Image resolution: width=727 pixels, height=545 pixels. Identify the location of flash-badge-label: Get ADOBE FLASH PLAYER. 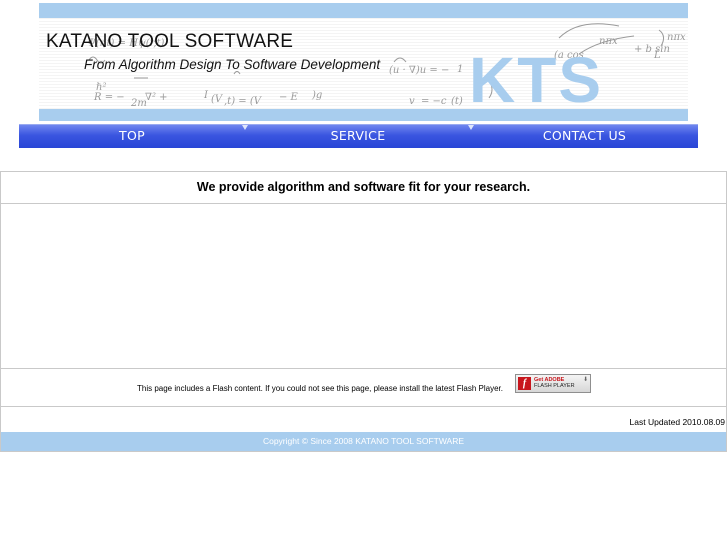
(554, 383).